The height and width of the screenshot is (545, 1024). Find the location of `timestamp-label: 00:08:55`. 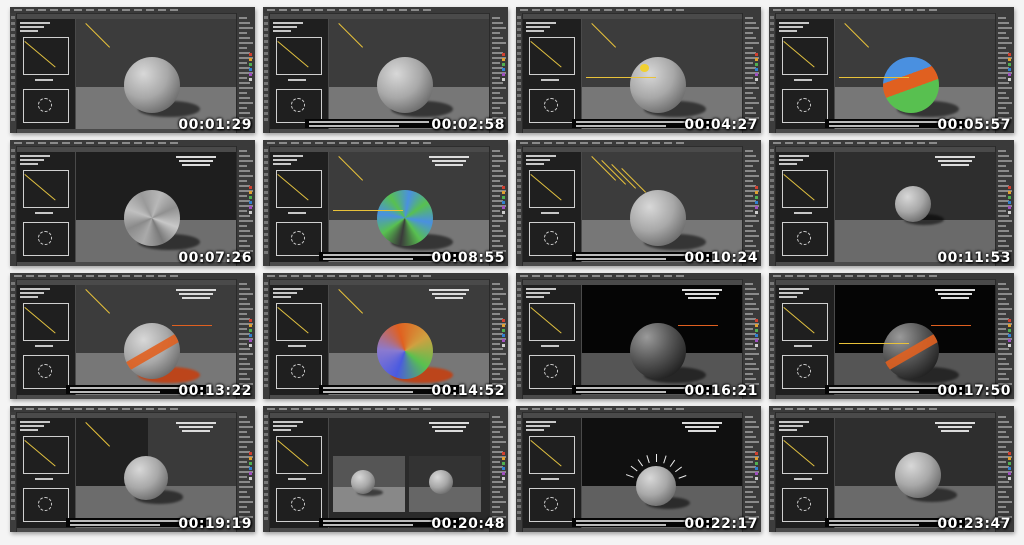

timestamp-label: 00:08:55 is located at coordinates (468, 258).